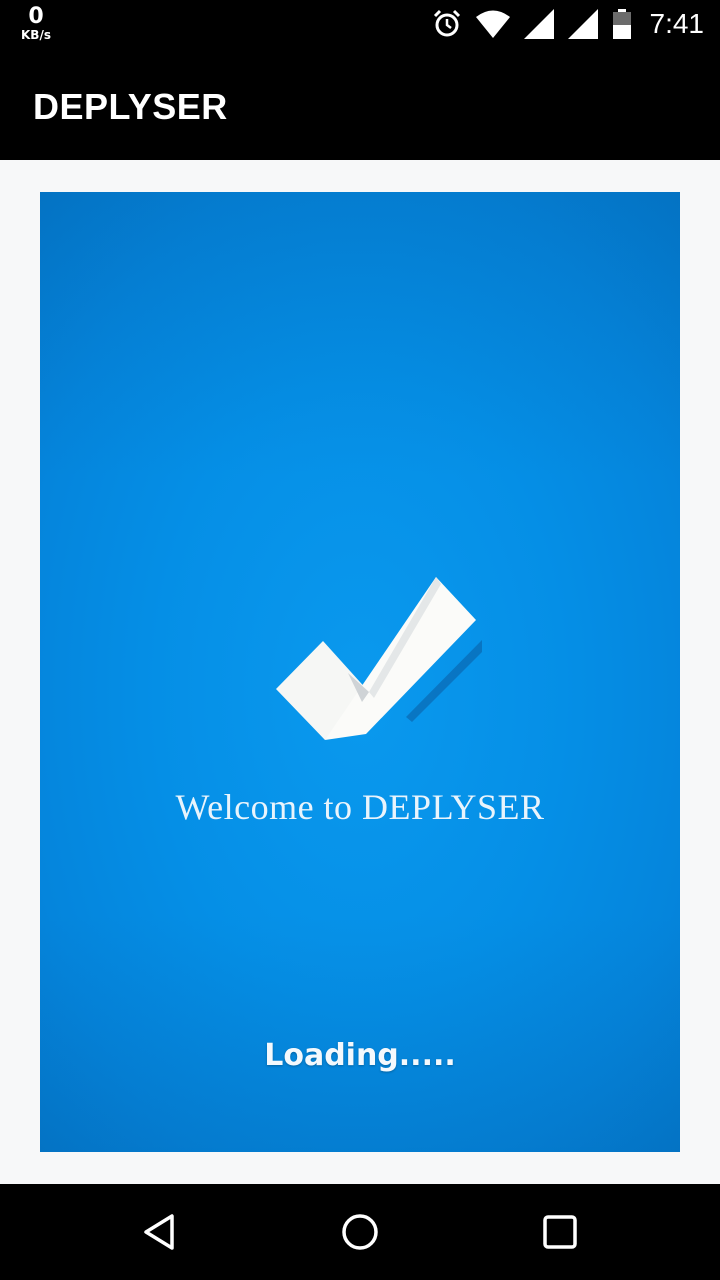  I want to click on back-button, so click(160, 1232).